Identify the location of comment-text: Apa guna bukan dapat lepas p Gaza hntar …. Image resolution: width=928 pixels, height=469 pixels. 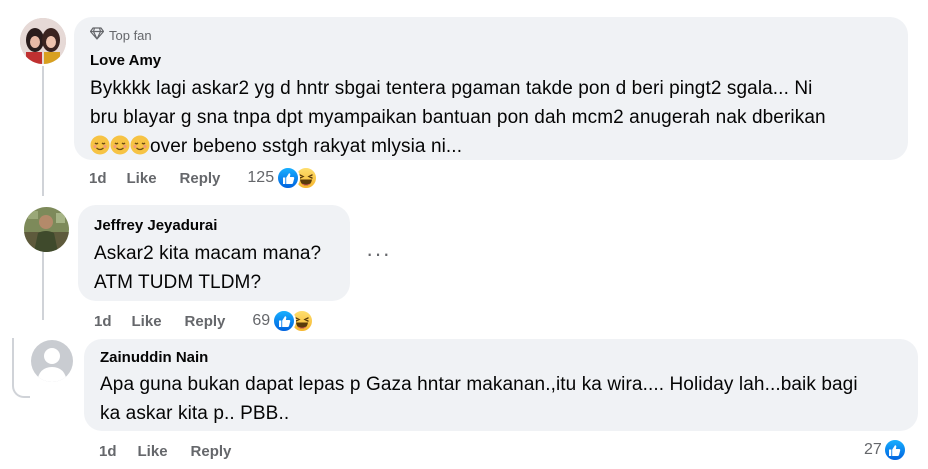
(501, 399).